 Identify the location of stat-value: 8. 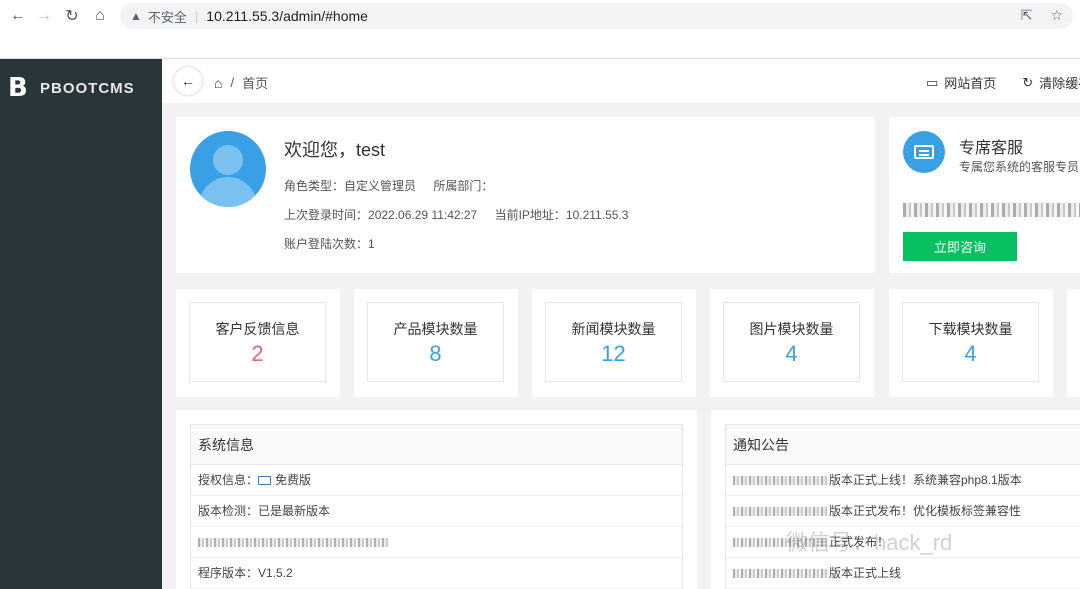
(435, 353).